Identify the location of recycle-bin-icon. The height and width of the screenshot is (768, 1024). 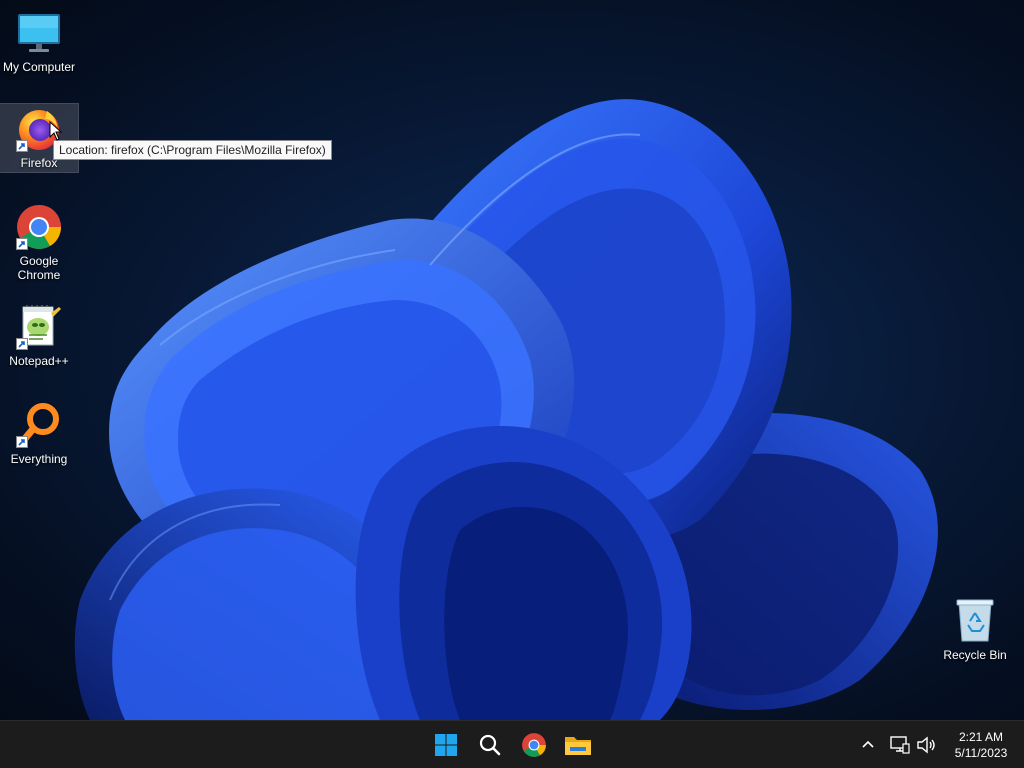
(975, 621).